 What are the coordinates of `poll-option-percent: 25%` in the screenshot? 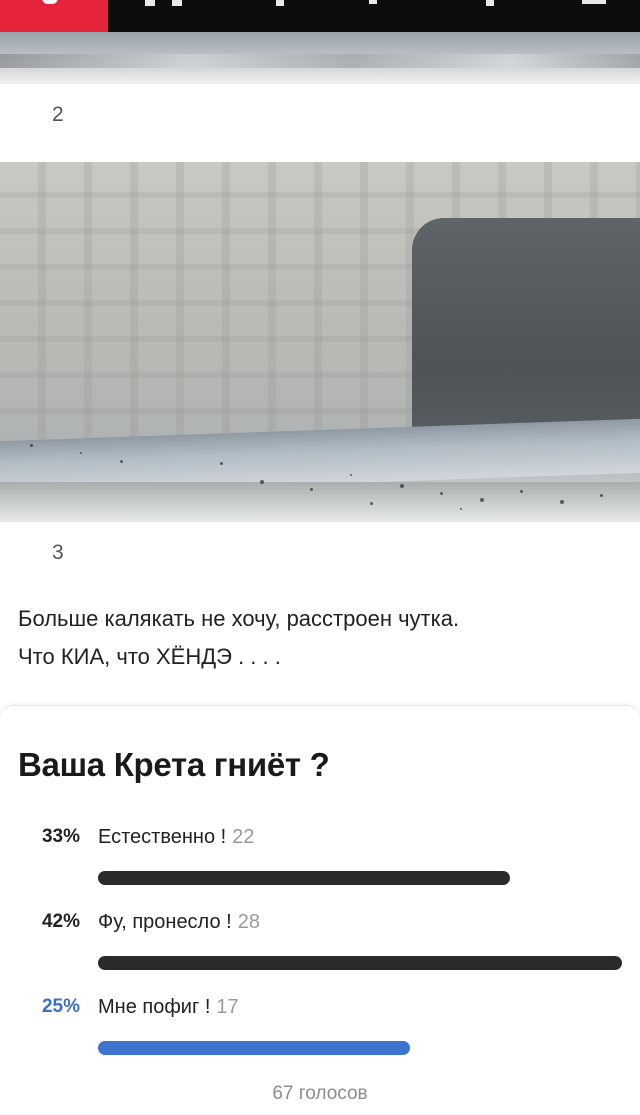 It's located at (60, 1006).